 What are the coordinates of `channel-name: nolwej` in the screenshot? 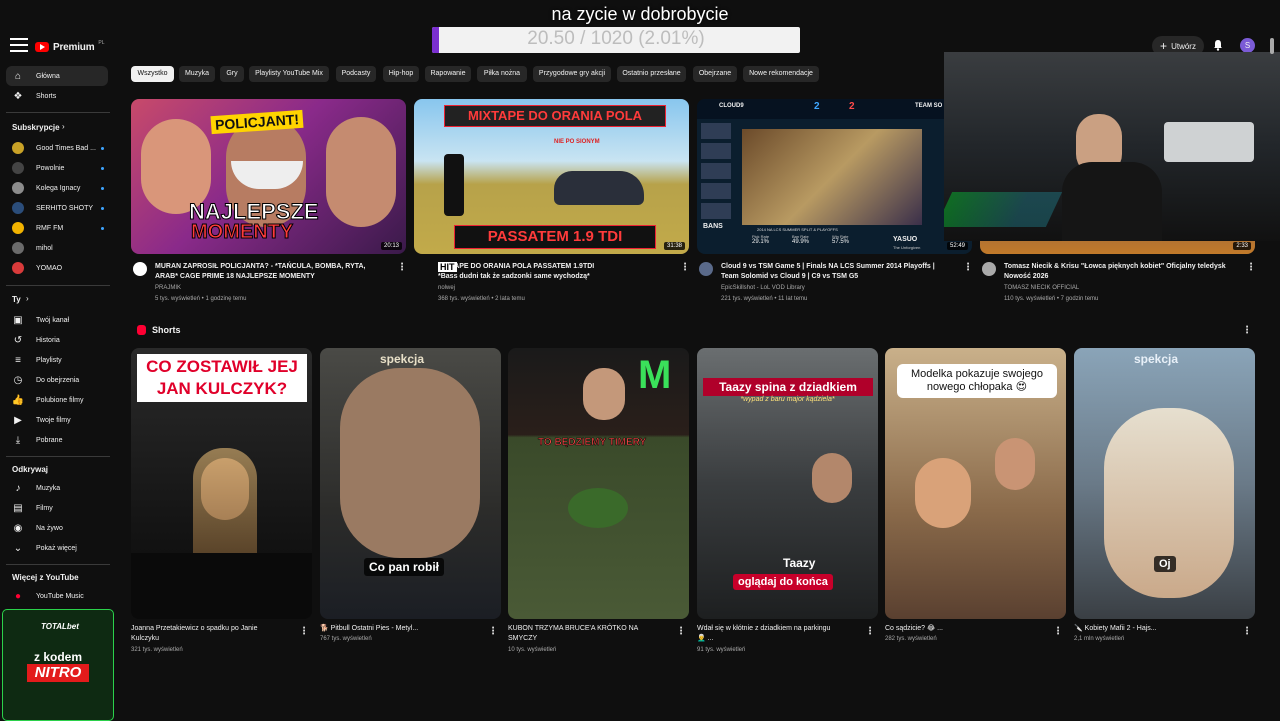 It's located at (446, 288).